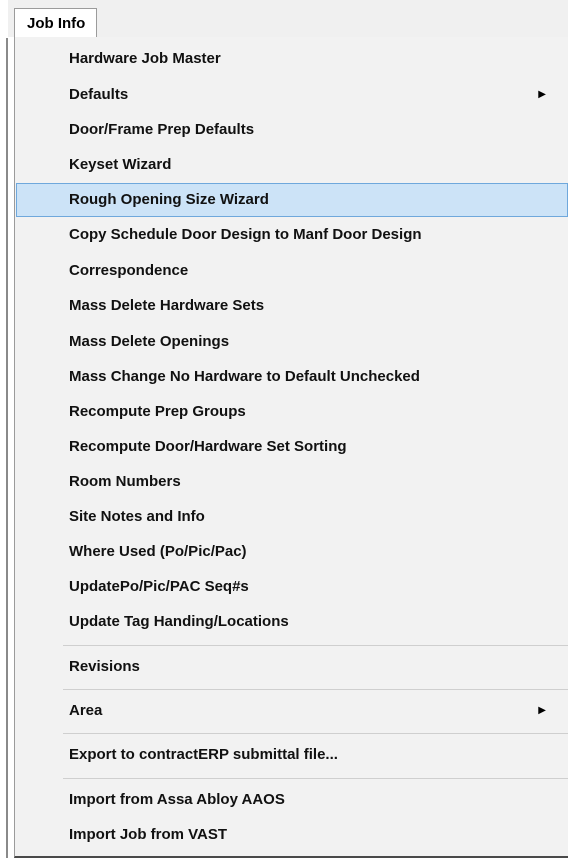 Image resolution: width=568 pixels, height=860 pixels. What do you see at coordinates (292, 165) in the screenshot?
I see `menu-item-keyset-wizard: Keyset Wizard` at bounding box center [292, 165].